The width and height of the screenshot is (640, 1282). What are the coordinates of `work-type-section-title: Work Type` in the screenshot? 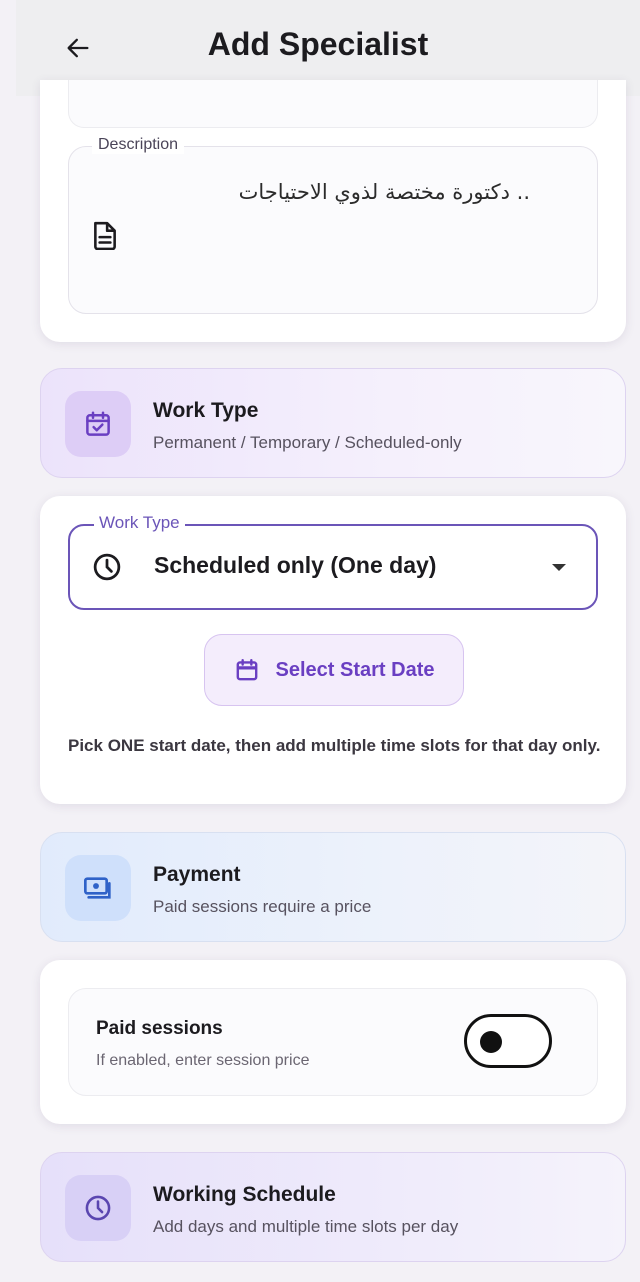 It's located at (206, 410).